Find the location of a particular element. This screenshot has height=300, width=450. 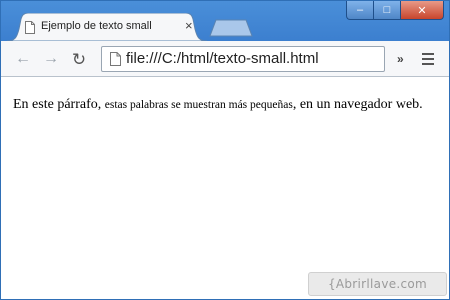

toolbar: ← → ↻ file:///C:/html/texto-small.html » is located at coordinates (225, 59).